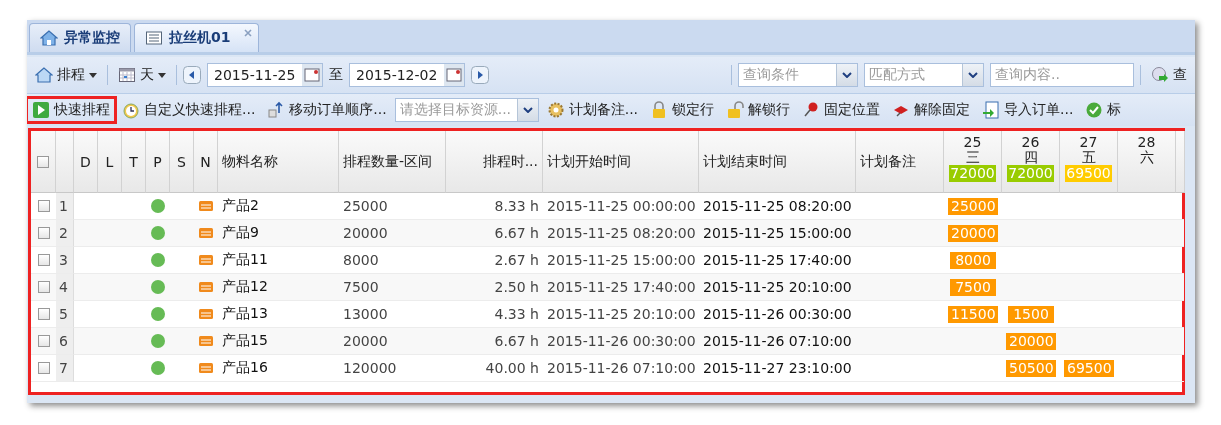  What do you see at coordinates (777, 162) in the screenshot?
I see `column-header: 计划结束时间` at bounding box center [777, 162].